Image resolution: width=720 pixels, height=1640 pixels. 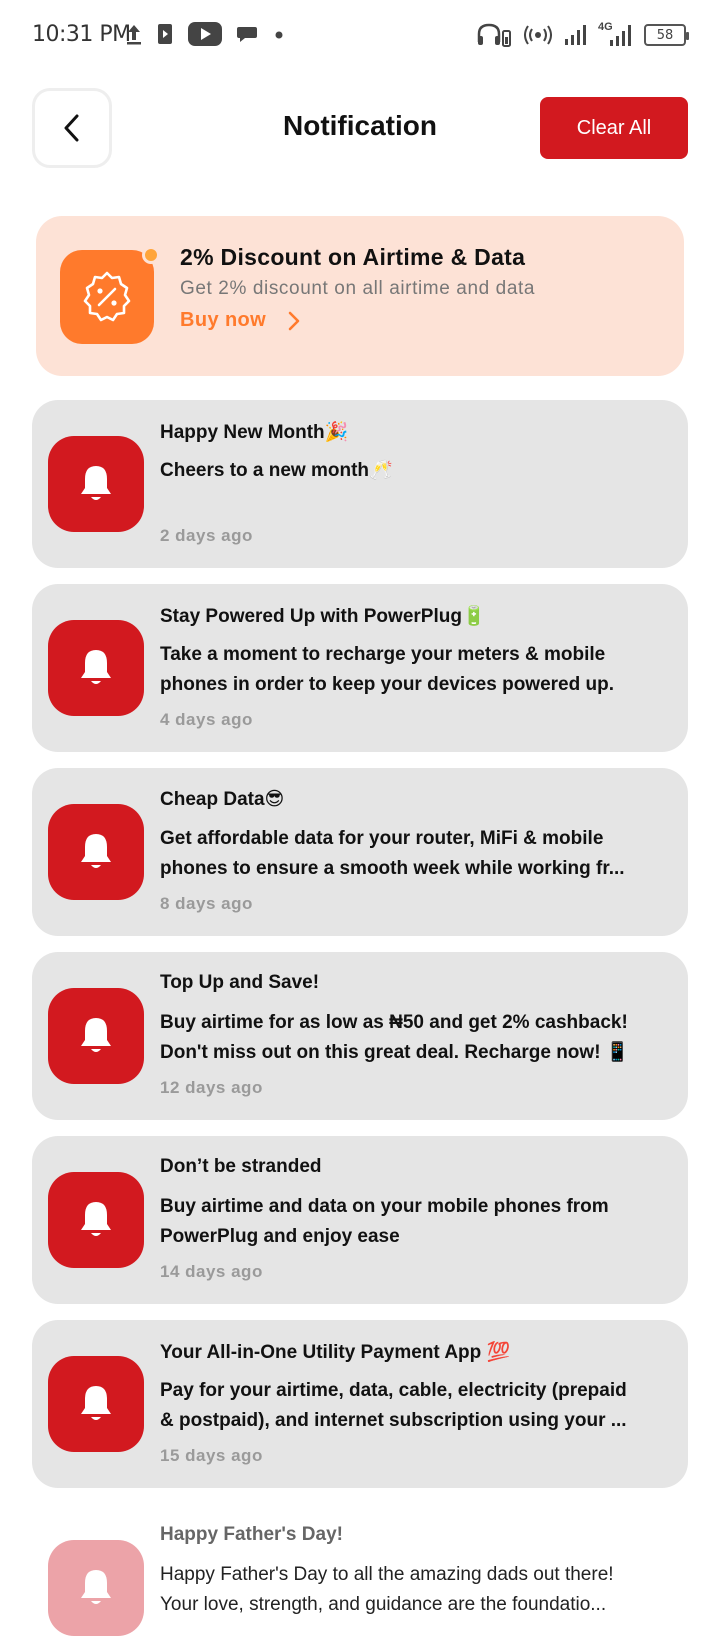 I want to click on media-icon, so click(x=165, y=34).